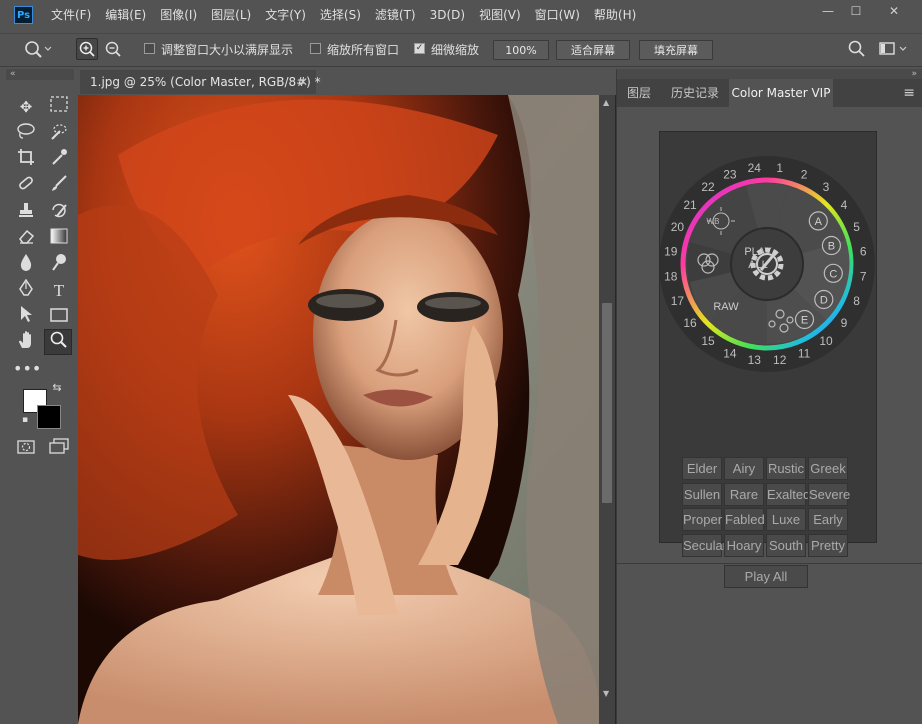 This screenshot has height=724, width=922. Describe the element at coordinates (59, 134) in the screenshot. I see `quick-selection-tool-icon` at that location.